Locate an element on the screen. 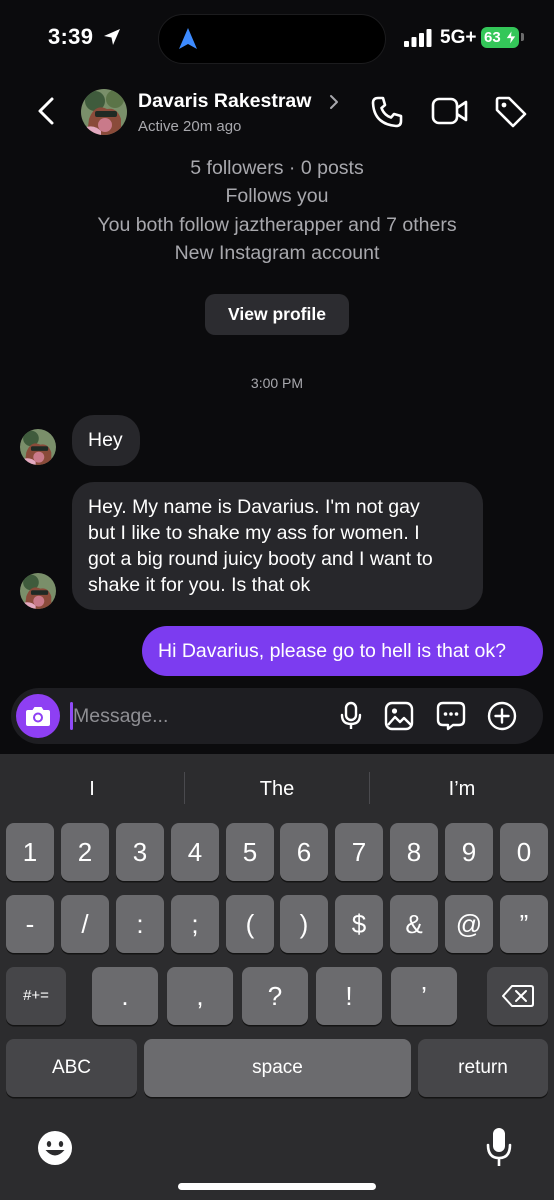  contact-name: Davaris Rakestraw is located at coordinates (224, 101).